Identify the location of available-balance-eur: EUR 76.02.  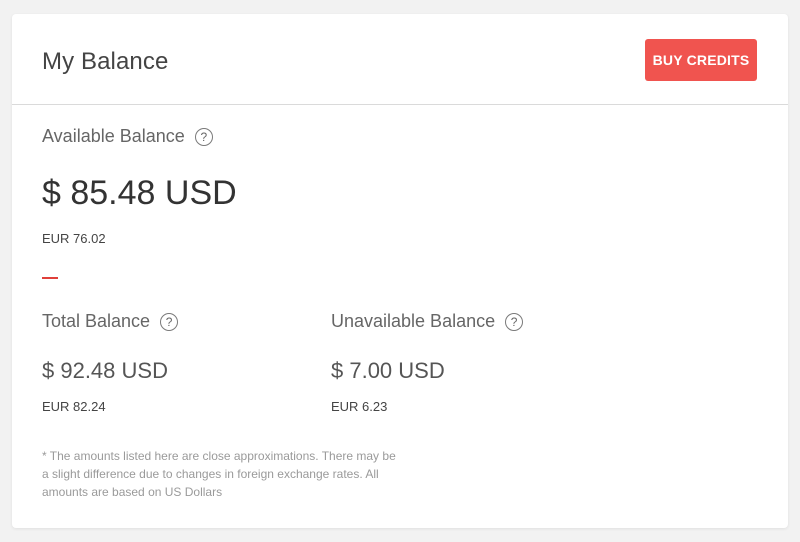
(74, 238).